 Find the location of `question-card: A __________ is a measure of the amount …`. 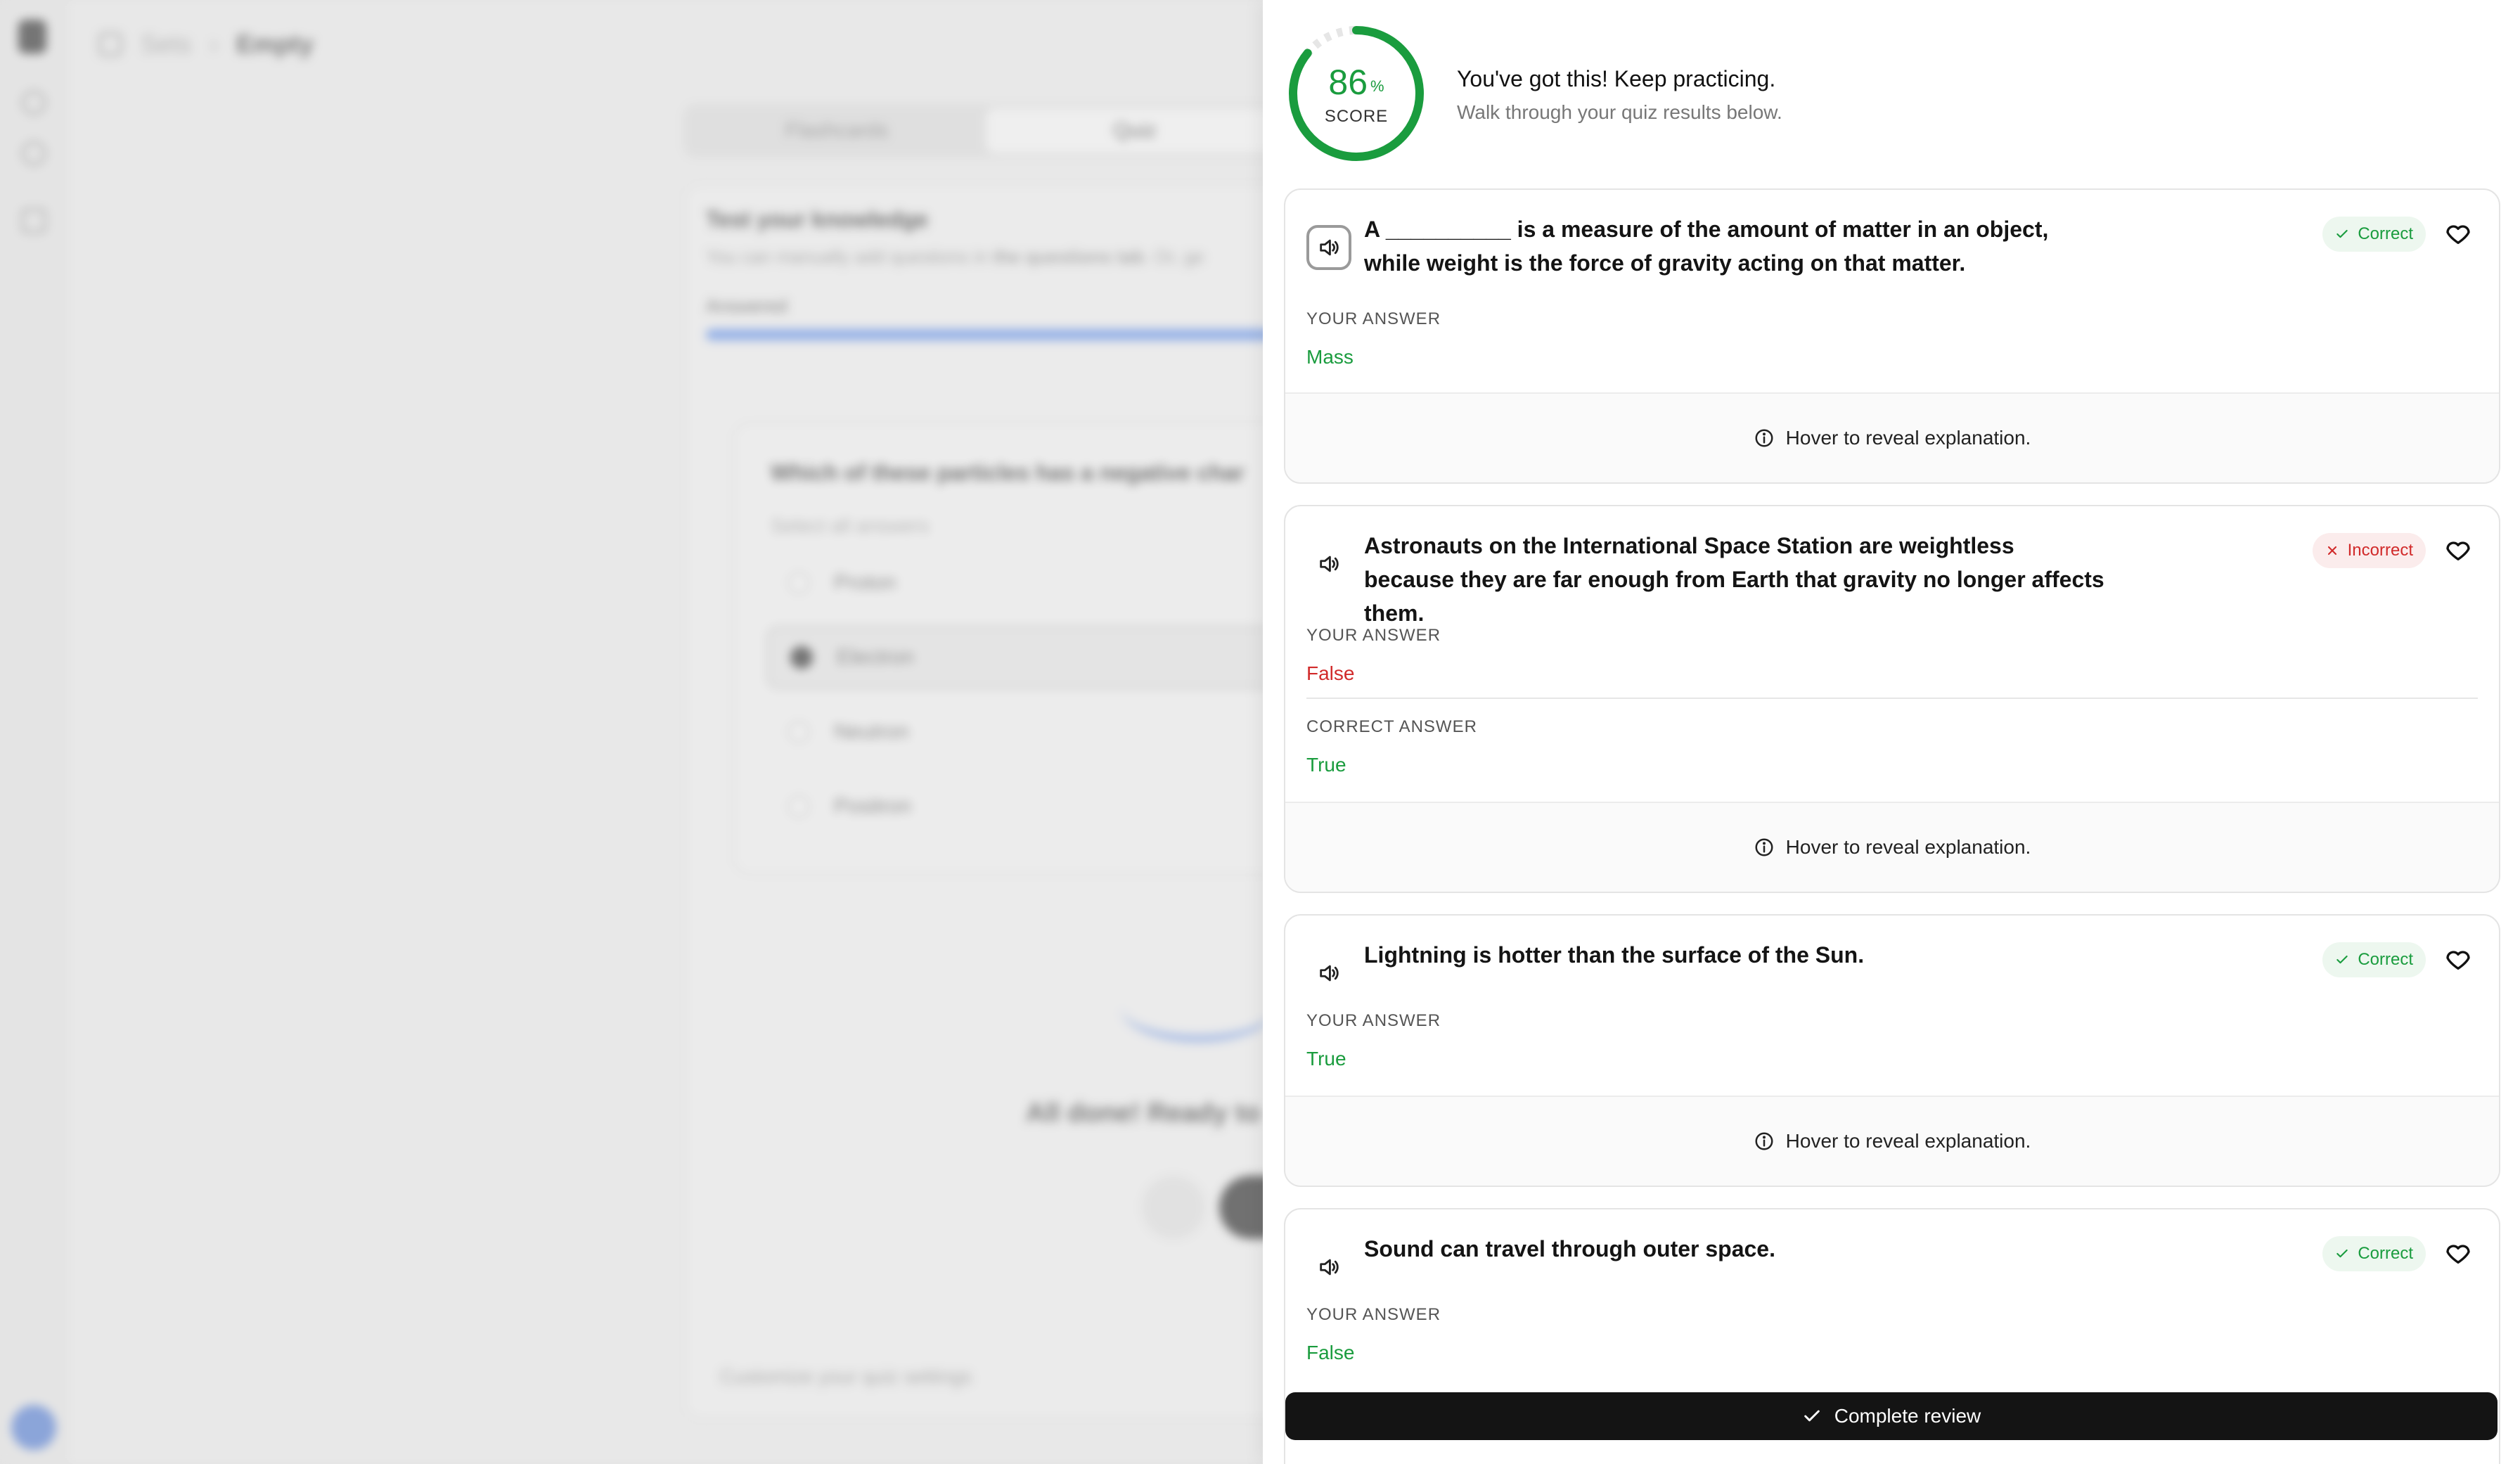

question-card: A __________ is a measure of the amount … is located at coordinates (1892, 336).